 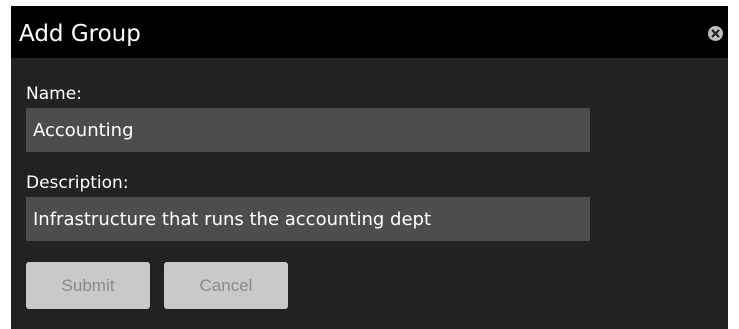 What do you see at coordinates (308, 219) in the screenshot?
I see `description-input` at bounding box center [308, 219].